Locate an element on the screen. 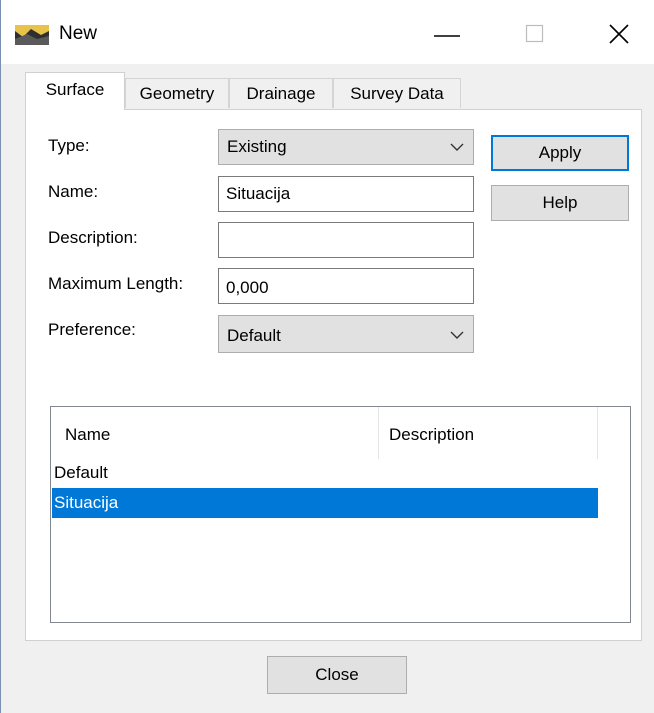 This screenshot has height=713, width=654. name-label: Name: is located at coordinates (73, 191).